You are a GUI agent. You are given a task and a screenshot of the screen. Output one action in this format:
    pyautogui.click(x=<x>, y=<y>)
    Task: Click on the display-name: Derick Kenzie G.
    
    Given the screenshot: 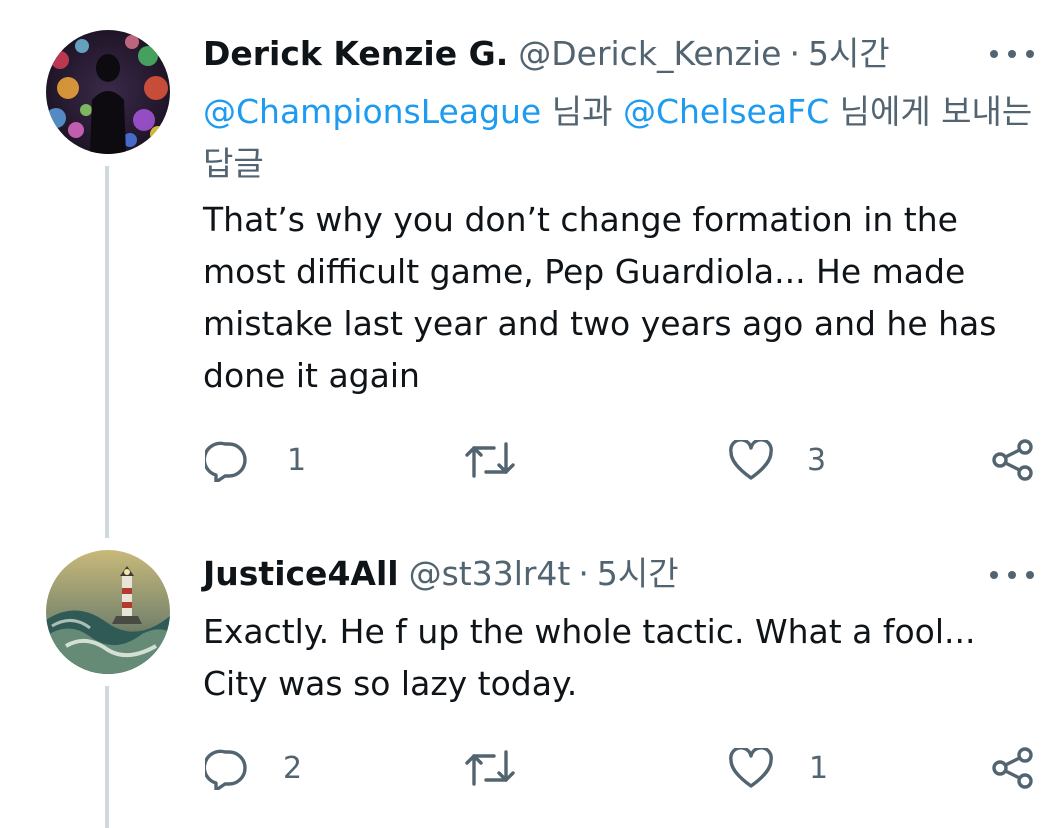 What is the action you would take?
    pyautogui.click(x=355, y=54)
    